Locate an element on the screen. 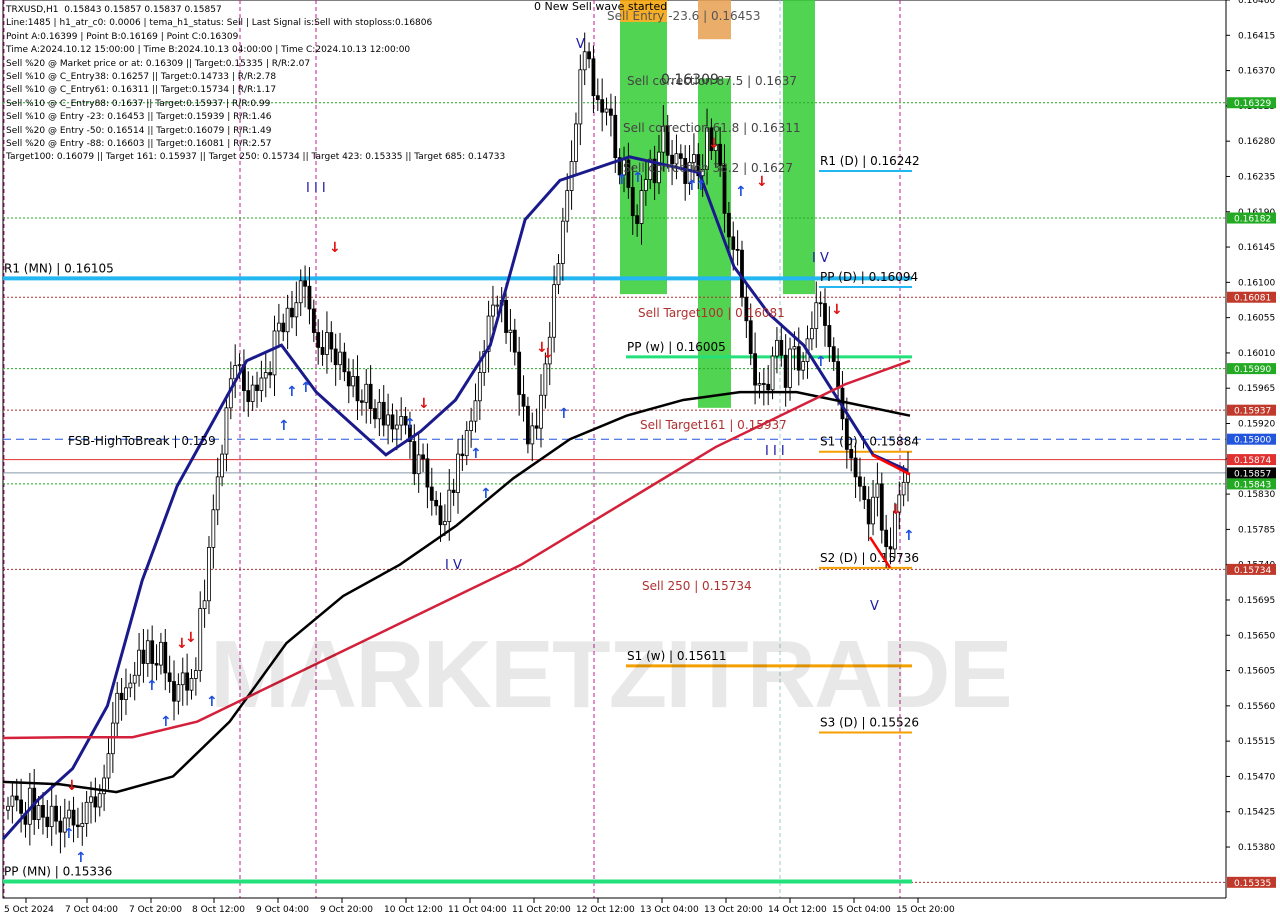 The width and height of the screenshot is (1280, 920). price-tick-label: 0.15695 is located at coordinates (1256, 601).